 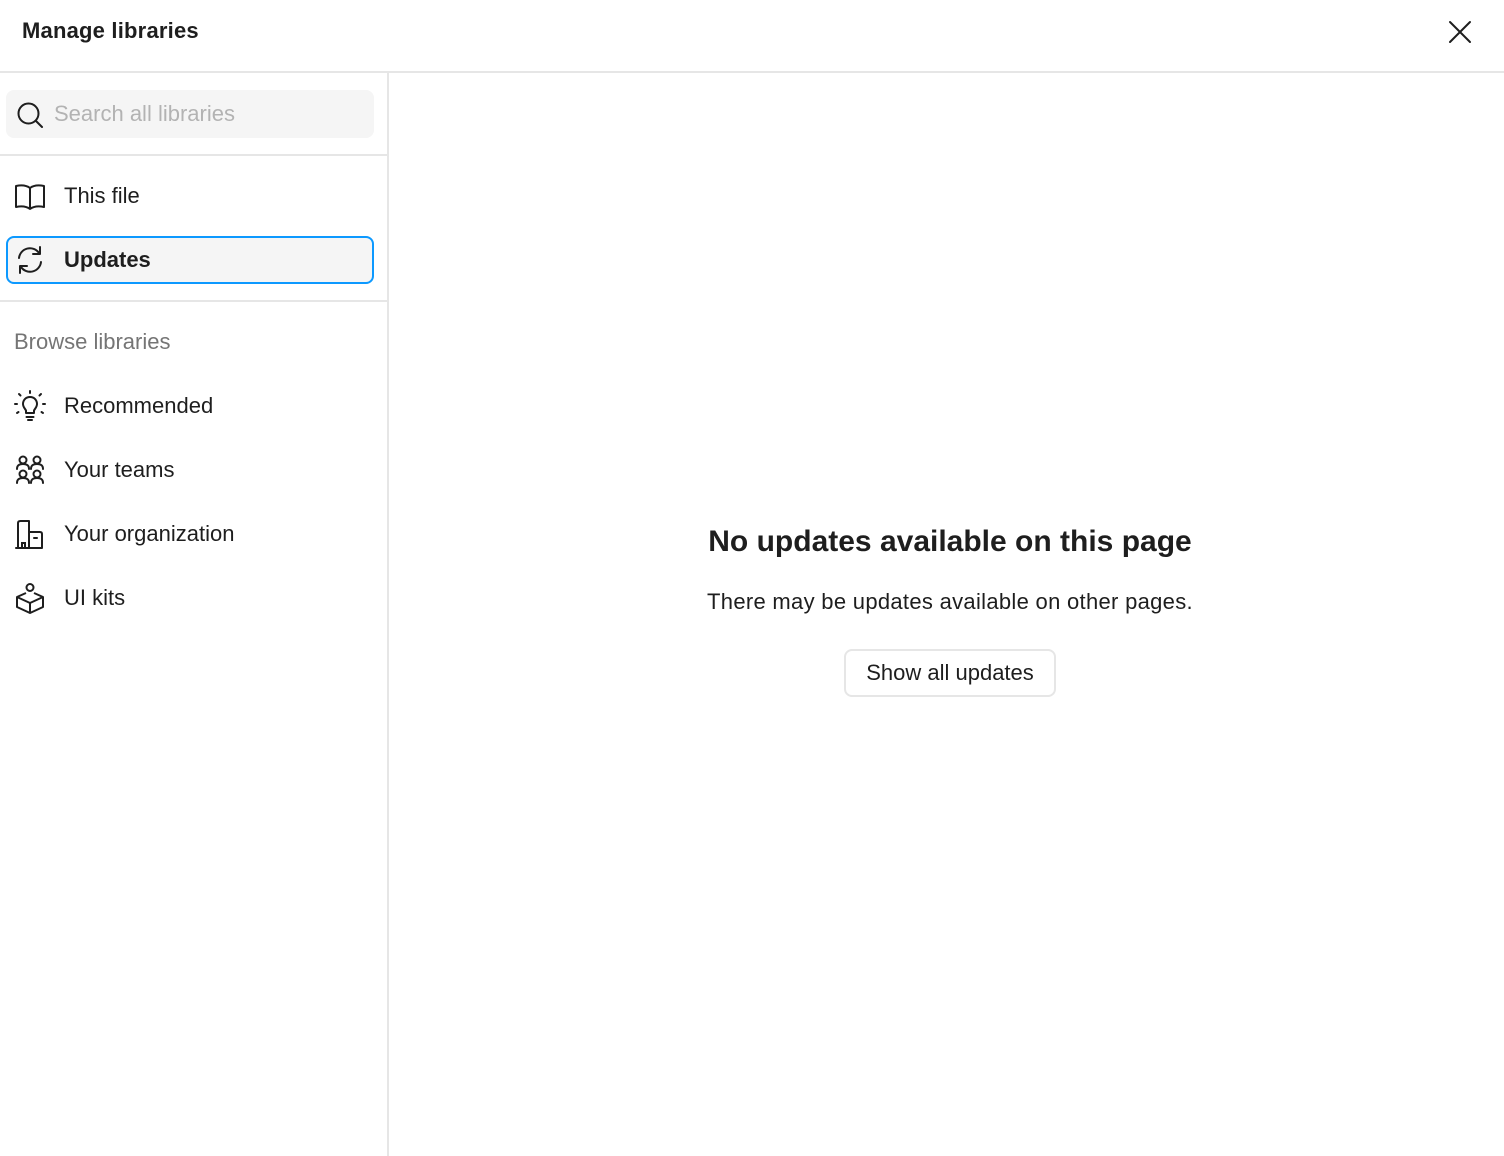 What do you see at coordinates (950, 541) in the screenshot?
I see `empty-state-title: No updates available on this page` at bounding box center [950, 541].